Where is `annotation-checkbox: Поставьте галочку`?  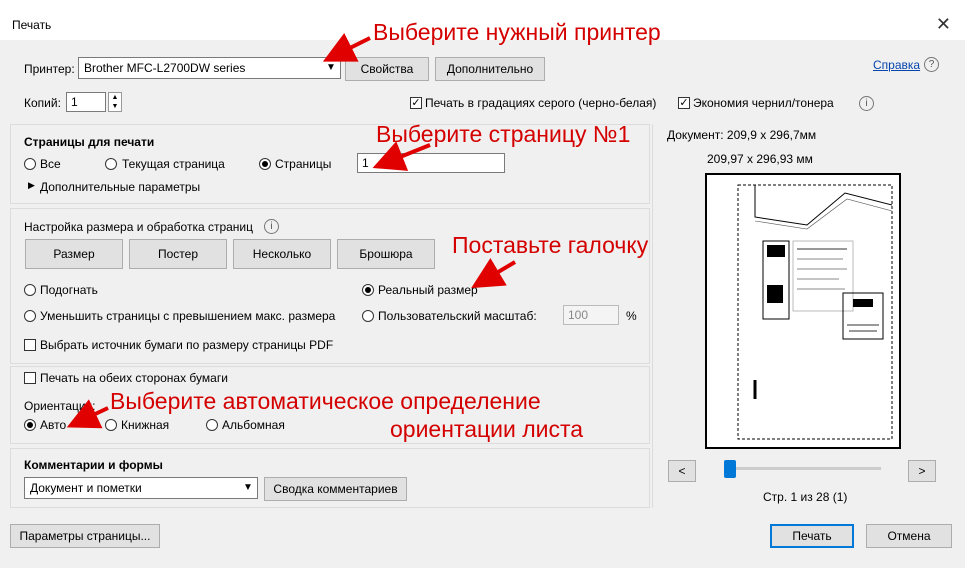
annotation-checkbox: Поставьте галочку is located at coordinates (550, 245).